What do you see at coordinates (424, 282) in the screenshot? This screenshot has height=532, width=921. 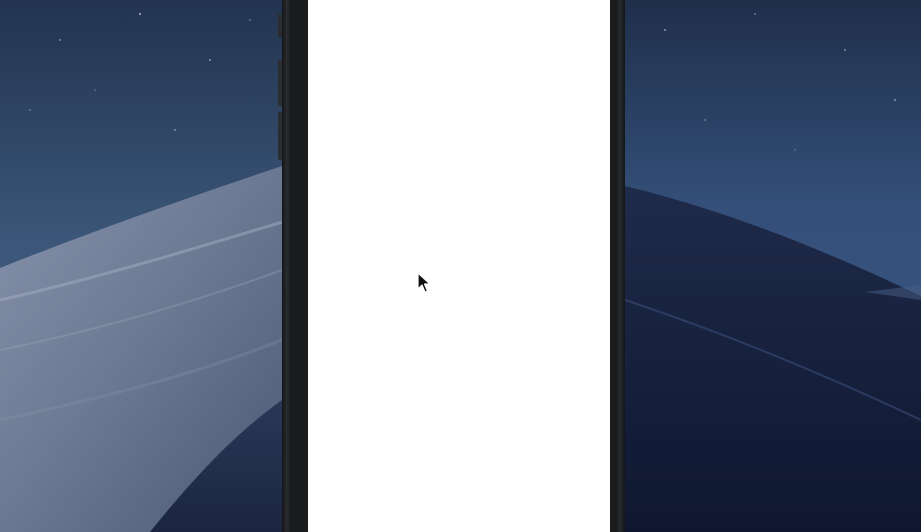 I see `mouse-cursor-icon` at bounding box center [424, 282].